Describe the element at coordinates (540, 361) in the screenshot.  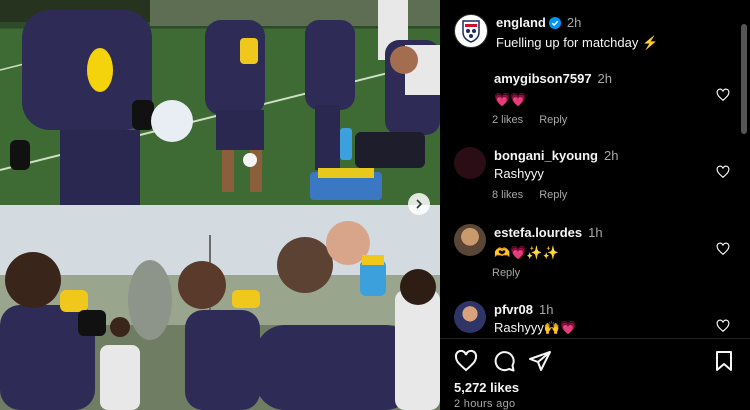
I see `share-send-icon` at that location.